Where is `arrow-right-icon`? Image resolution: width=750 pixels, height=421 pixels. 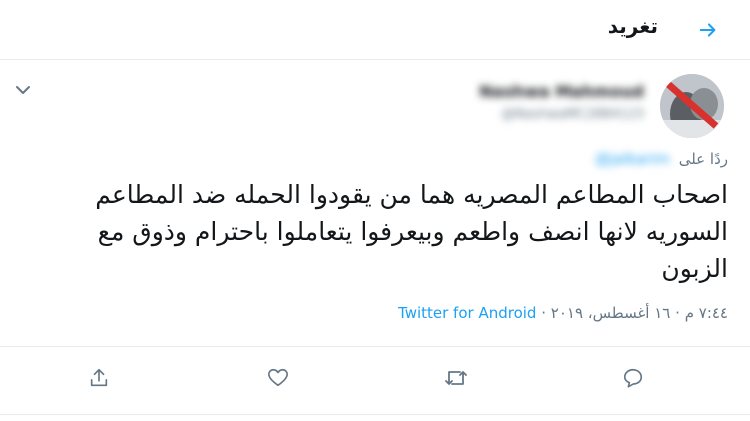 arrow-right-icon is located at coordinates (708, 30).